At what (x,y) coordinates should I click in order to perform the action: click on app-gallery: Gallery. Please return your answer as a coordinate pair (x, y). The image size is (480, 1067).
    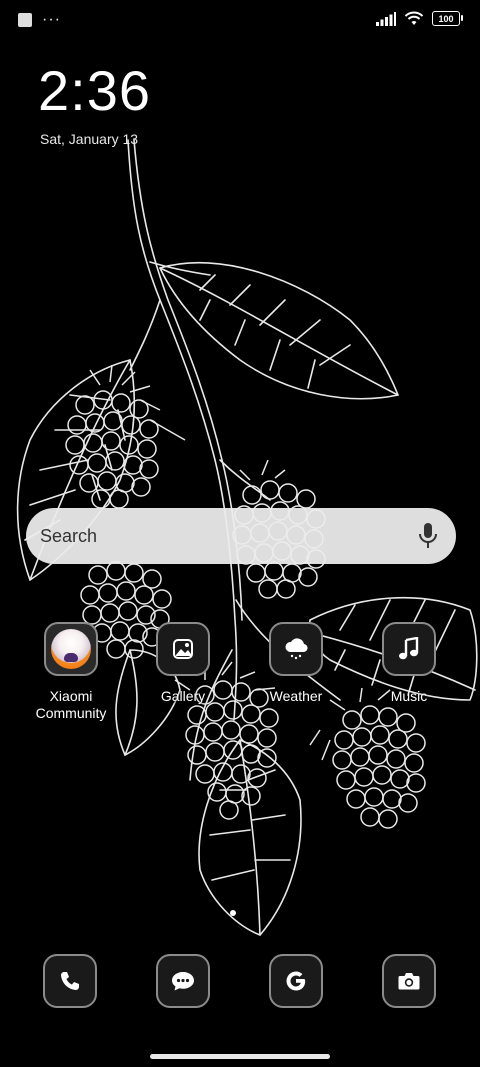
    Looking at the image, I should click on (183, 663).